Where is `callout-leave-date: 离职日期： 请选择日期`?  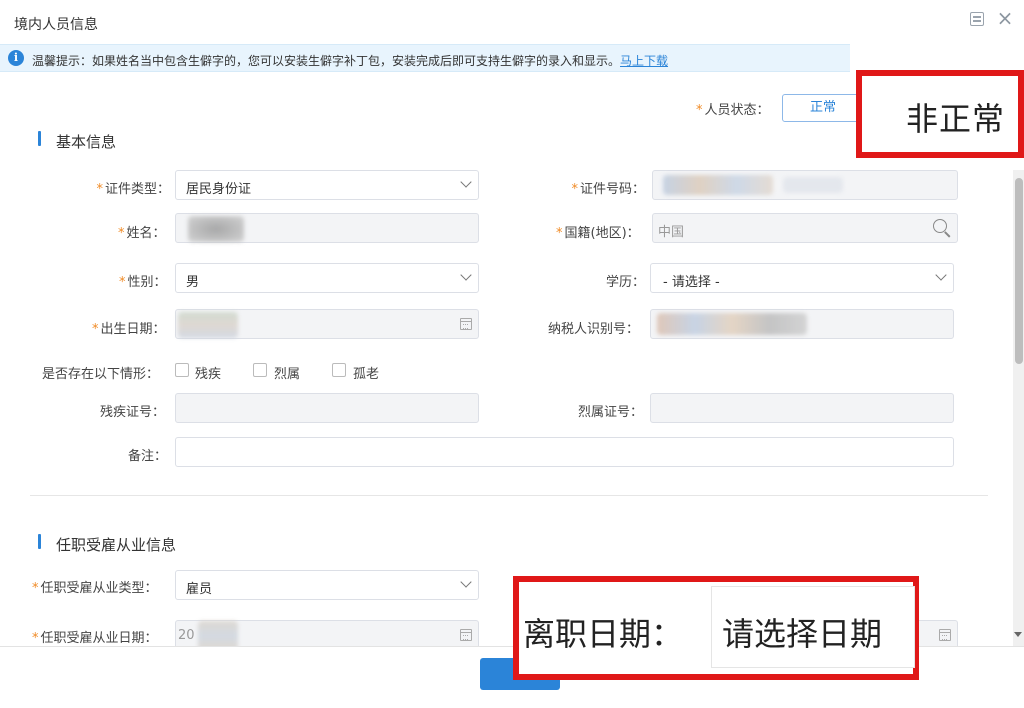 callout-leave-date: 离职日期： 请选择日期 is located at coordinates (716, 628).